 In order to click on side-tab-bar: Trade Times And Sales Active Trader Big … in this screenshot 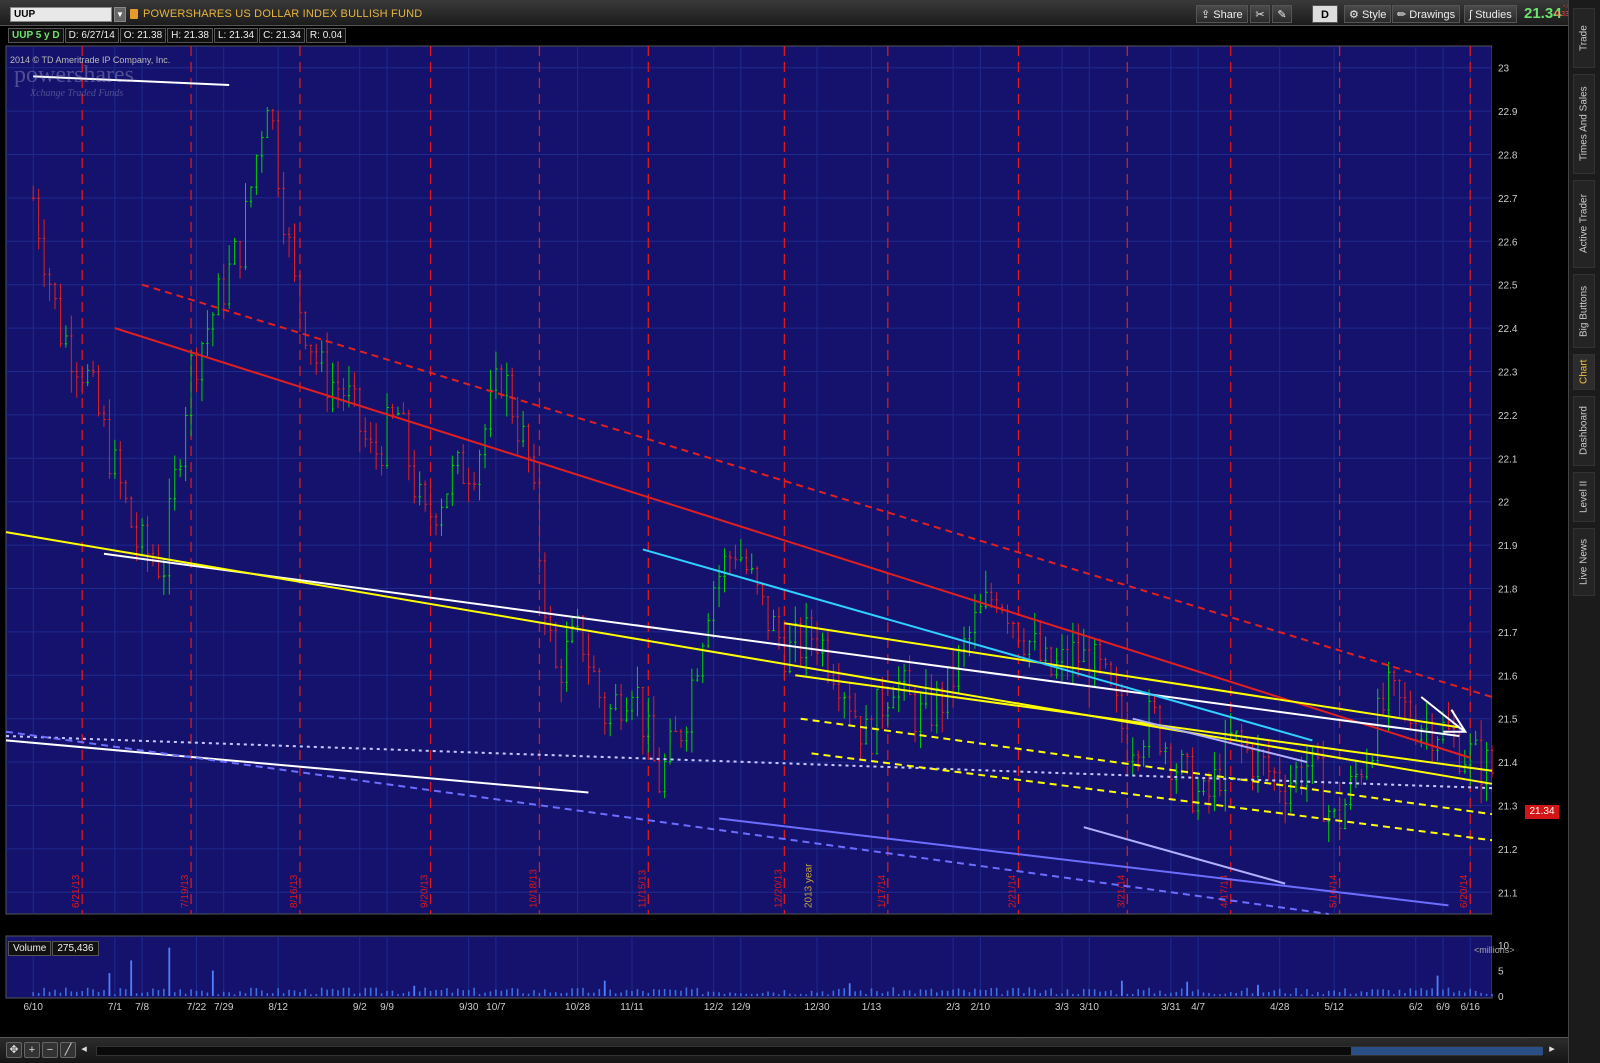, I will do `click(1584, 531)`.